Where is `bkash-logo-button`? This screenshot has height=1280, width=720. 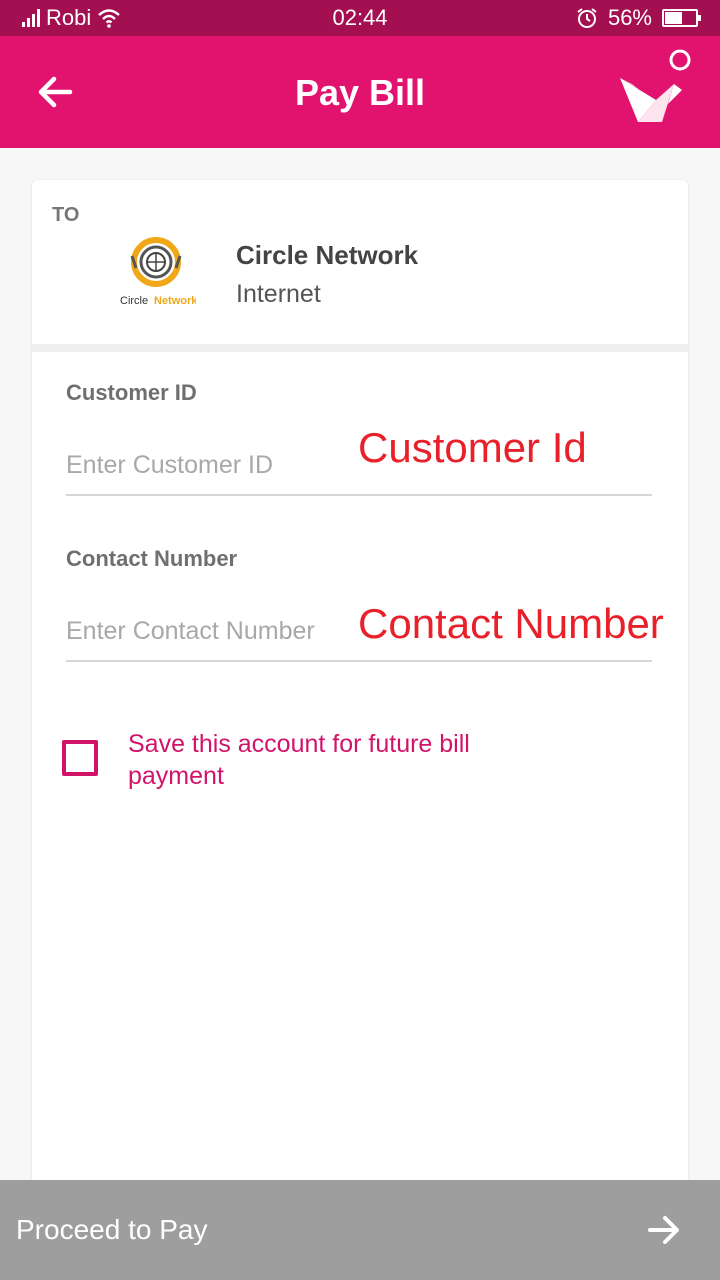 bkash-logo-button is located at coordinates (654, 90).